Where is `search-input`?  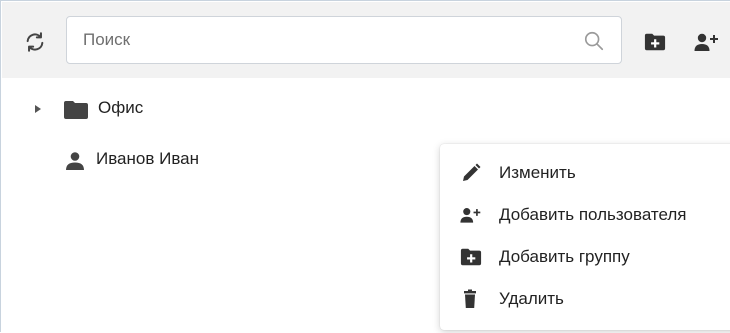 search-input is located at coordinates (344, 40).